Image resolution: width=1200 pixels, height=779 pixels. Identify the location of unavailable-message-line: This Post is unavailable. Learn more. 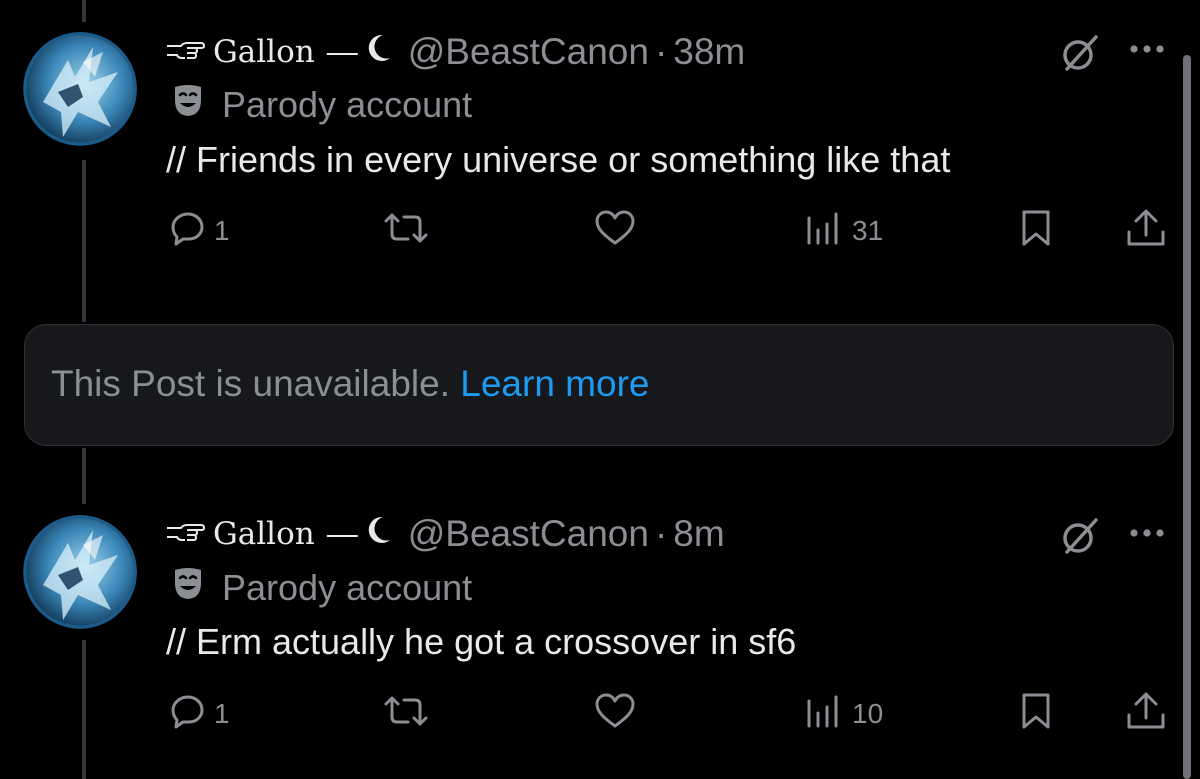
(350, 384).